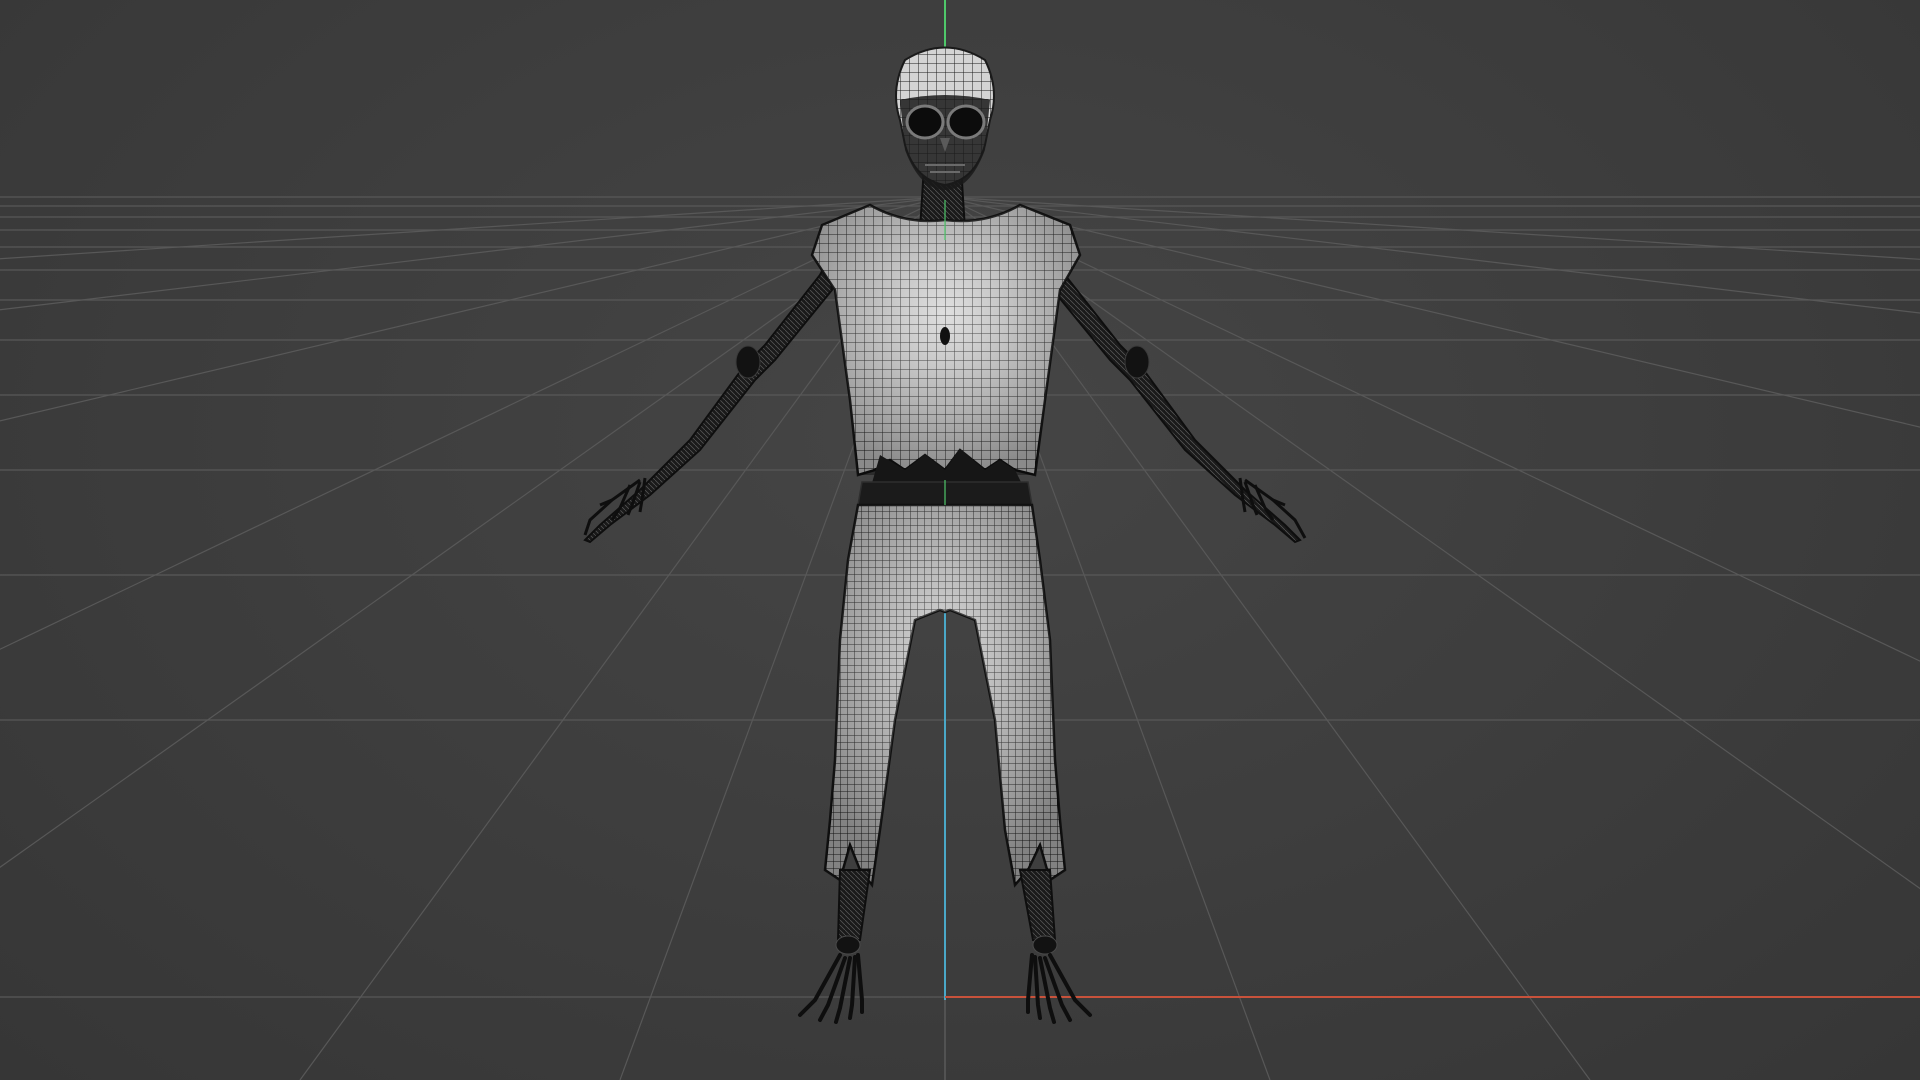 The image size is (1920, 1080). I want to click on left-foot, so click(831, 988).